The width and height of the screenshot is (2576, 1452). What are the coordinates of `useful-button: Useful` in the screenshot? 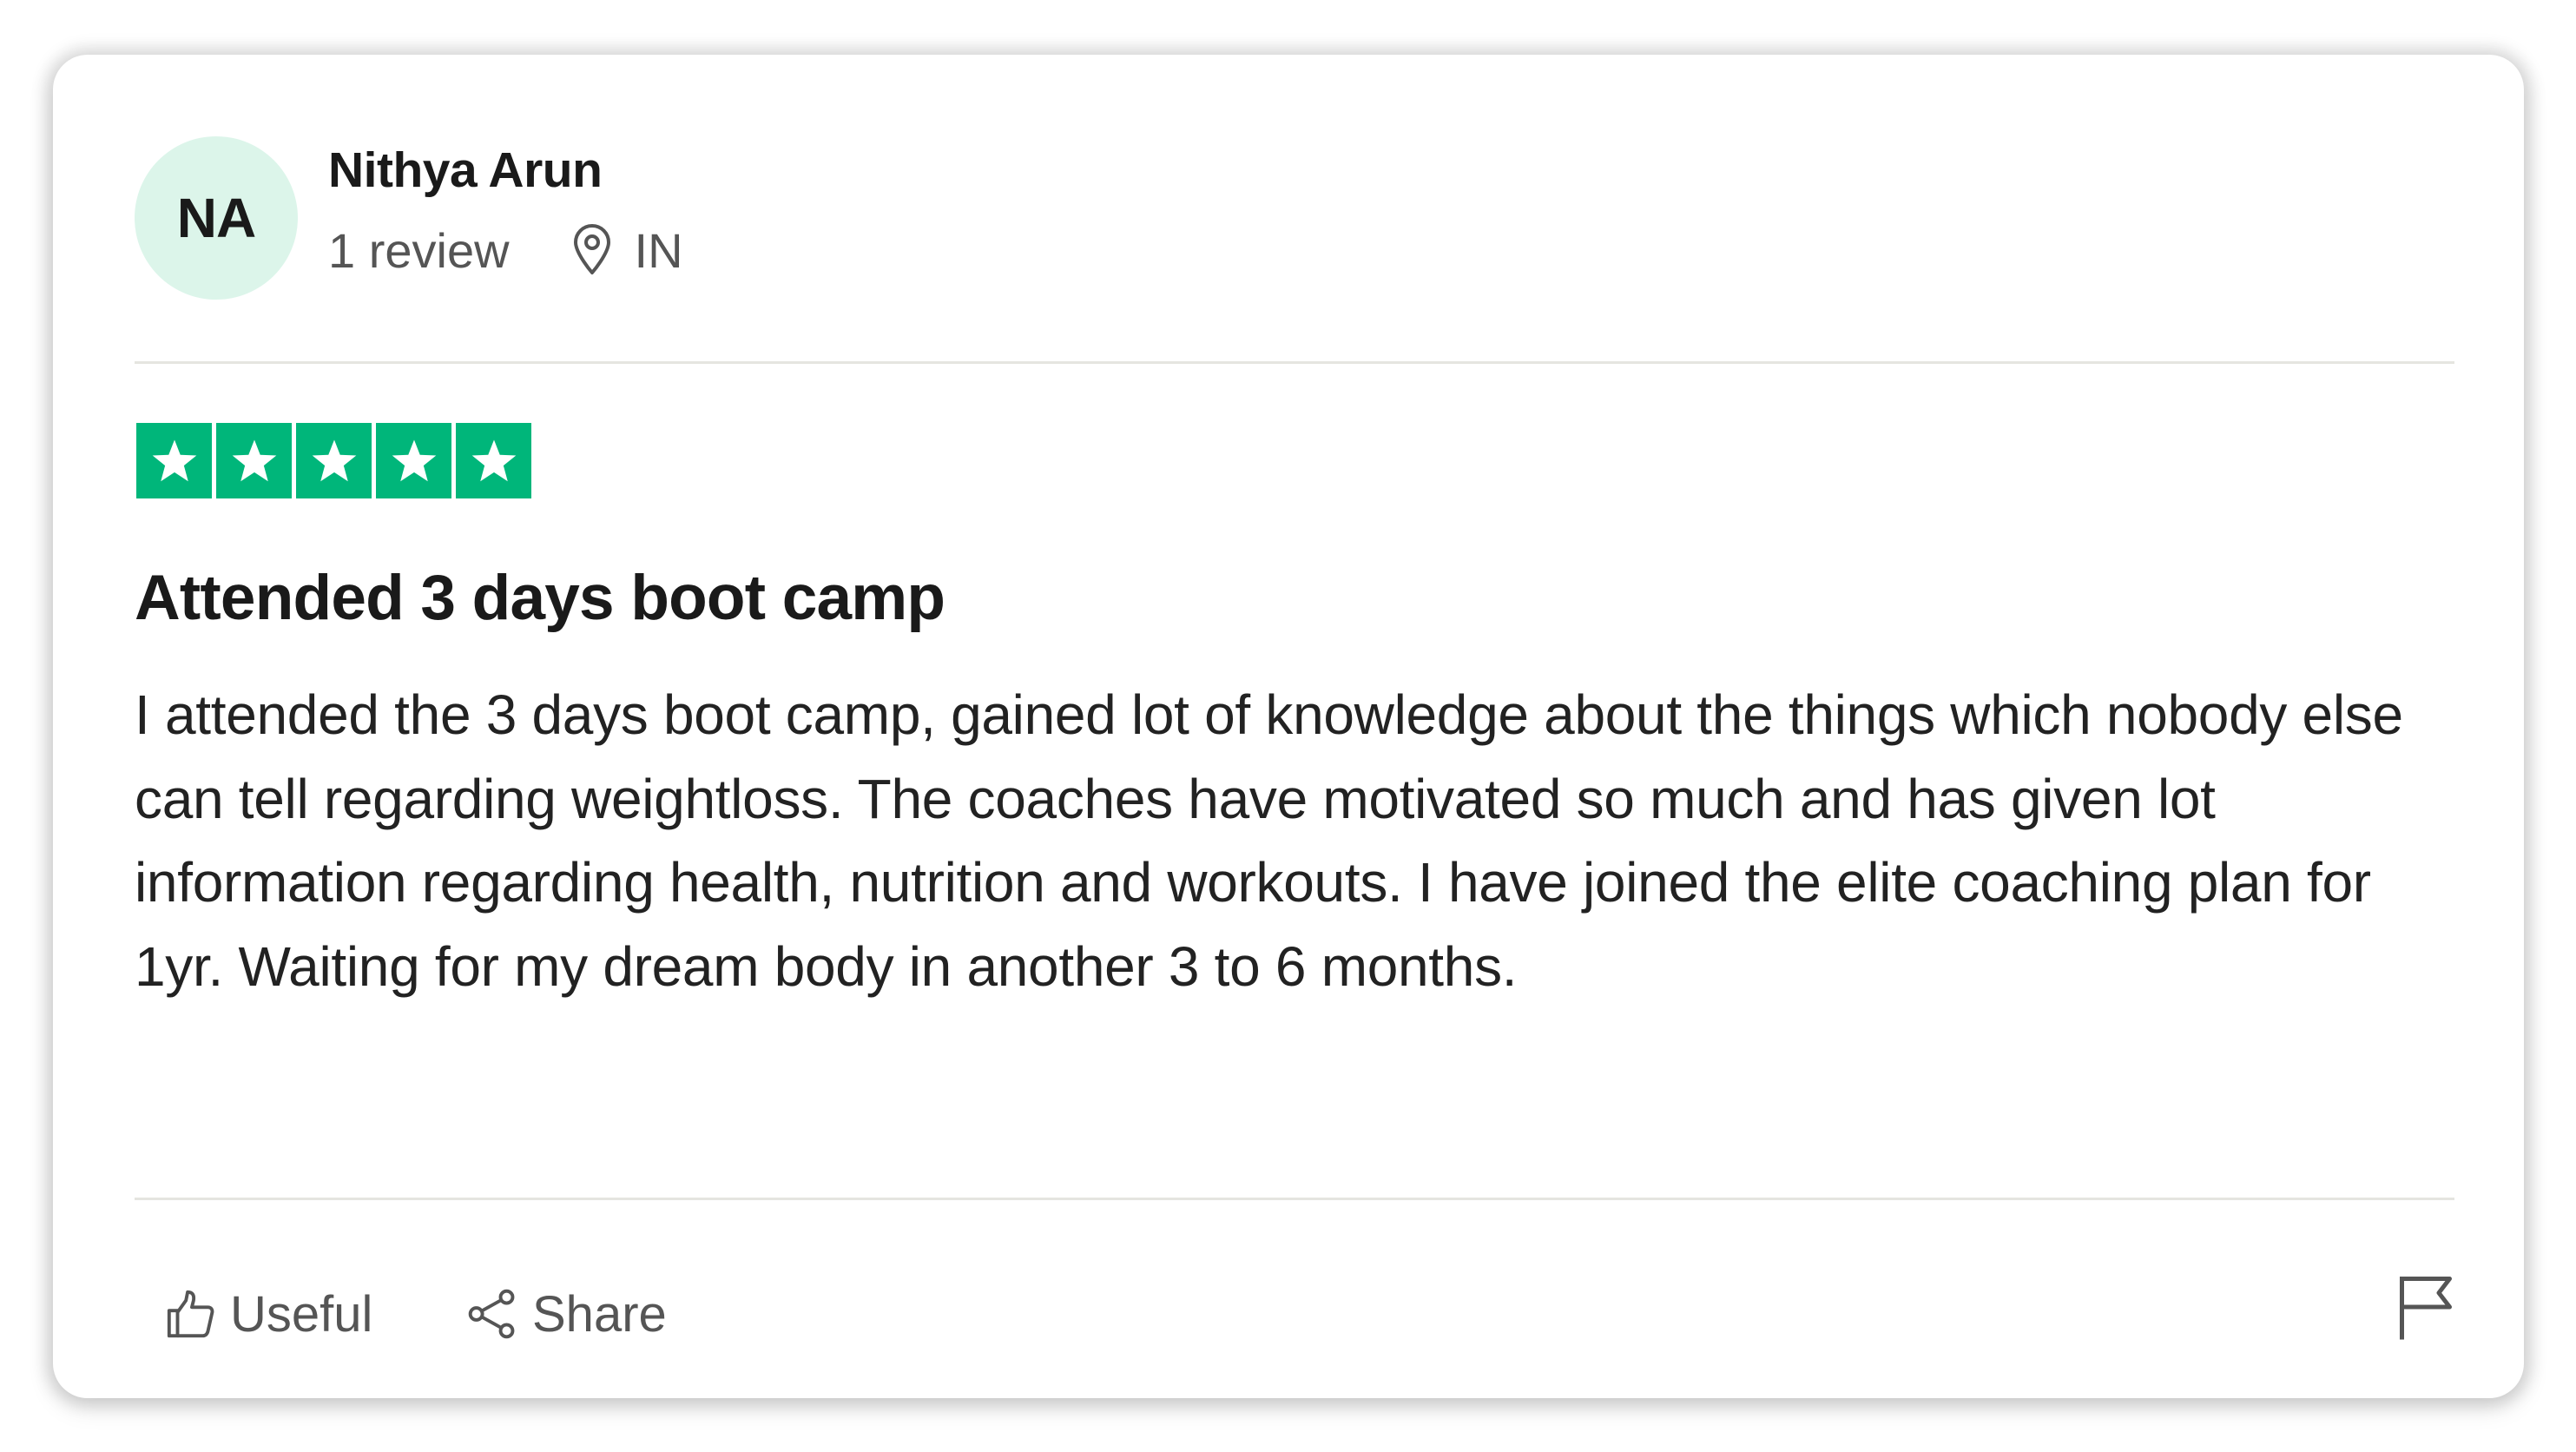 It's located at (268, 1314).